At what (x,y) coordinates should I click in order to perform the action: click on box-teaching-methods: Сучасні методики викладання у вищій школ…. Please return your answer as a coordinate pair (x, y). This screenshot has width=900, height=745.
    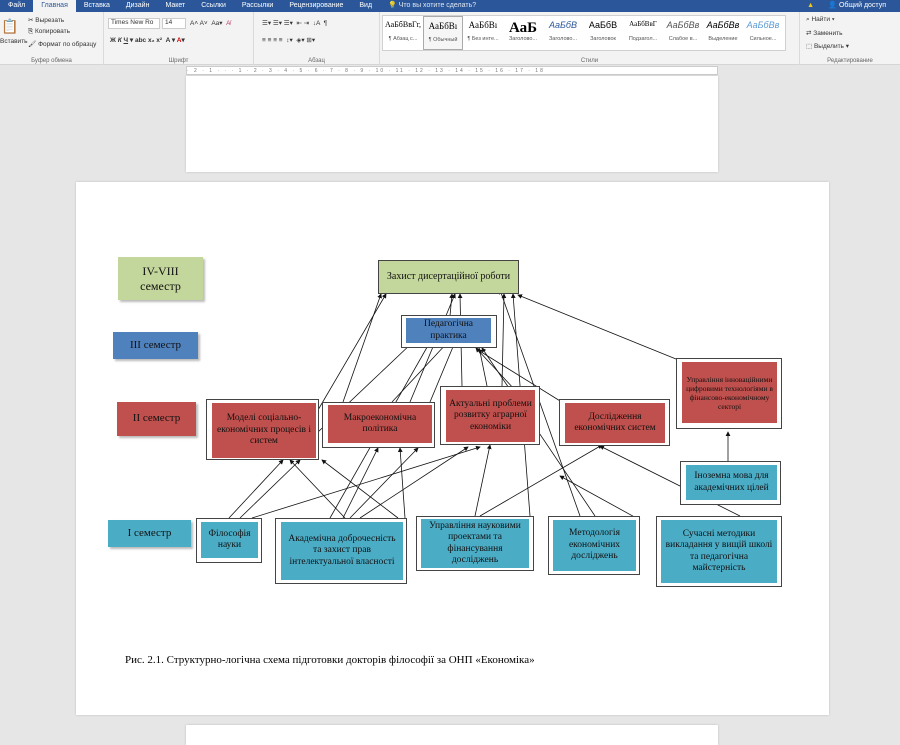
    Looking at the image, I should click on (719, 551).